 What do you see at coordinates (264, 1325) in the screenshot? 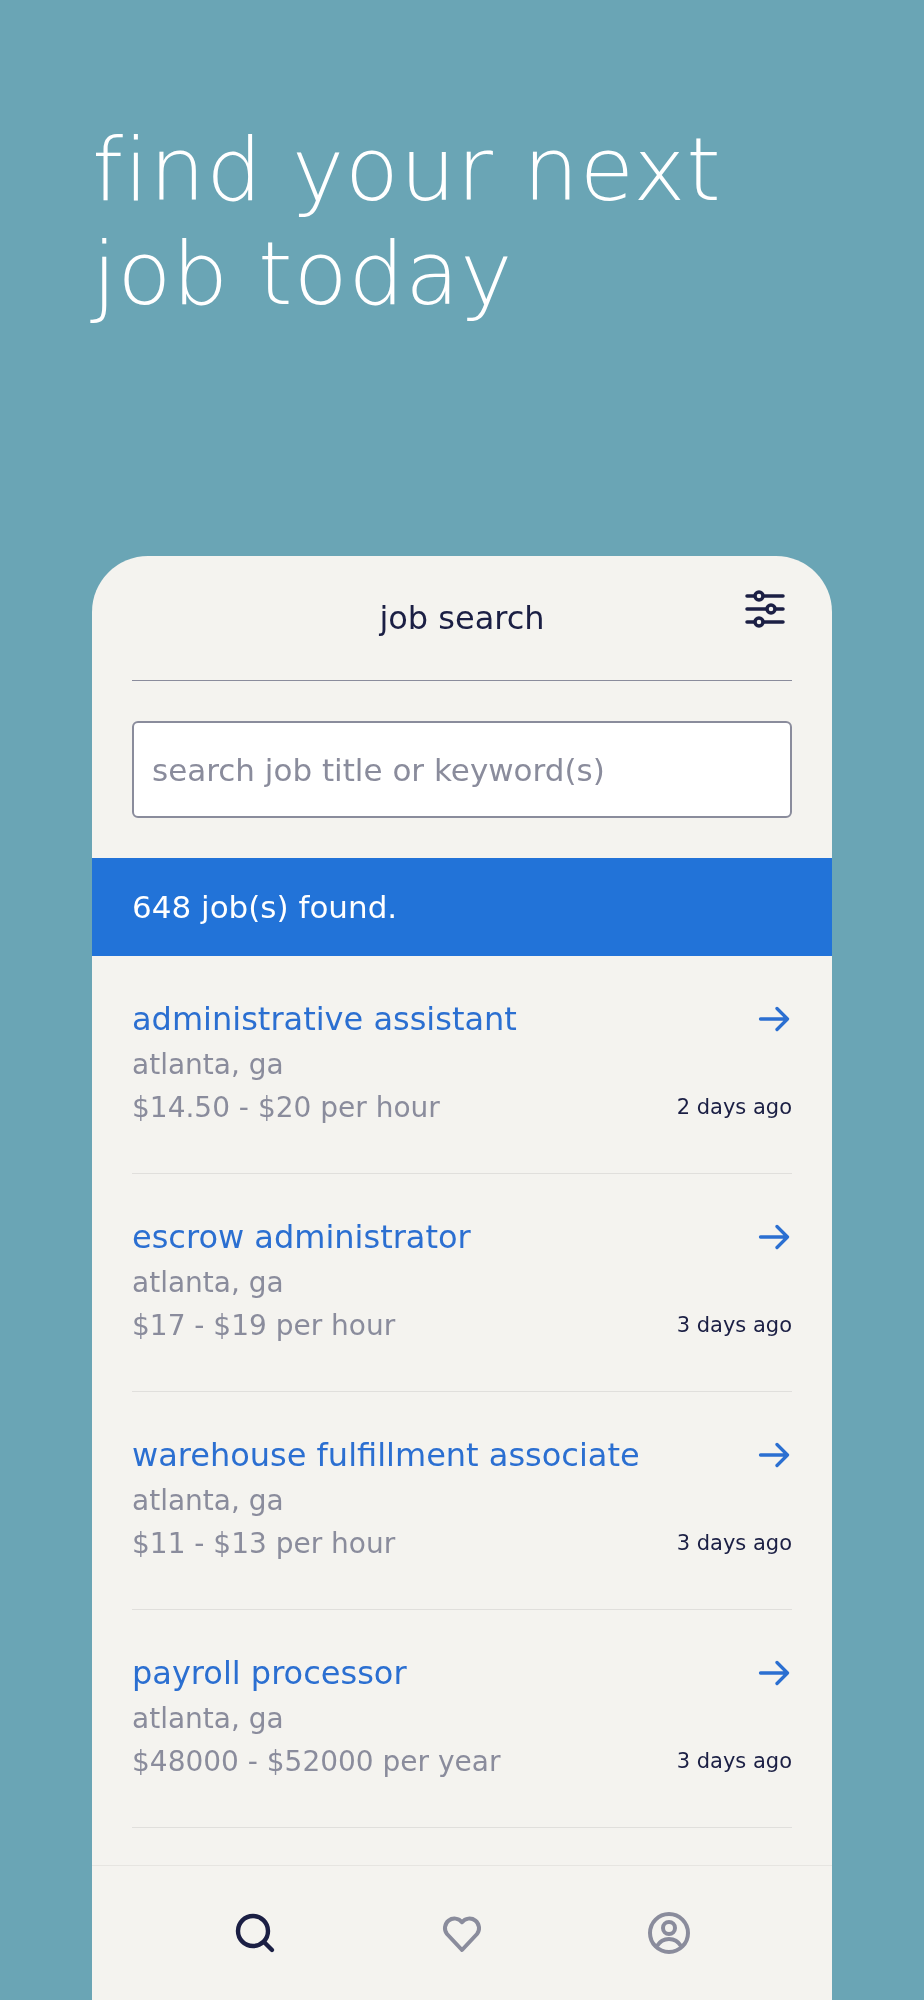
I see `job-pay: $17 - $19 per hour` at bounding box center [264, 1325].